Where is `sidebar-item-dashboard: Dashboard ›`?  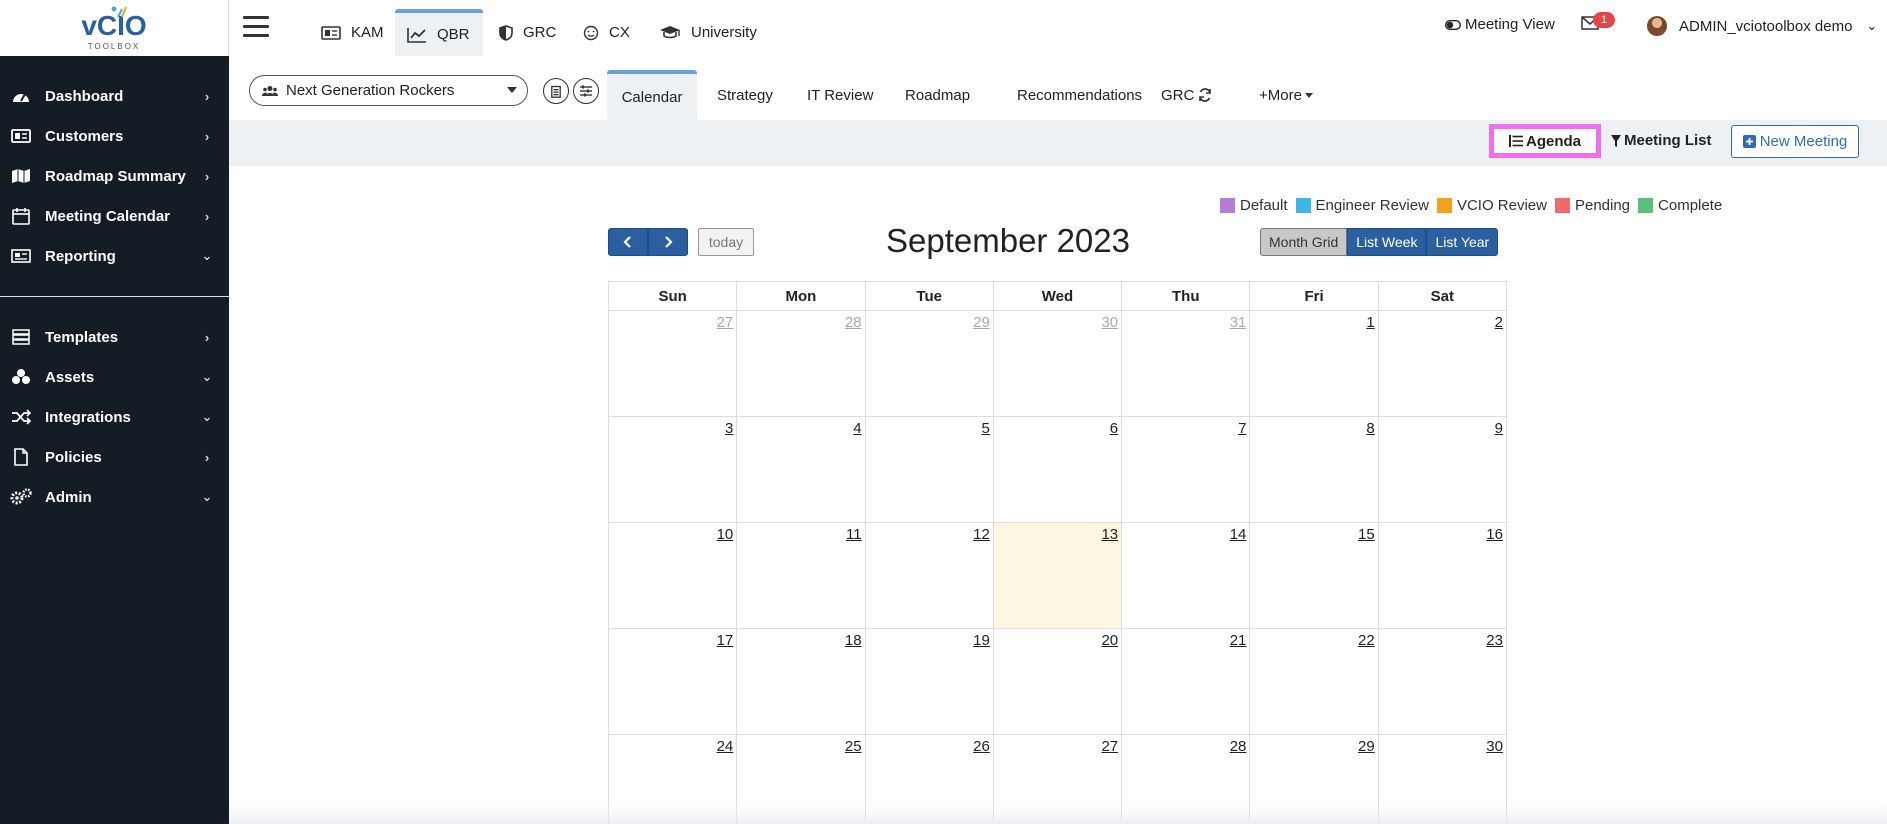 sidebar-item-dashboard: Dashboard › is located at coordinates (114, 96).